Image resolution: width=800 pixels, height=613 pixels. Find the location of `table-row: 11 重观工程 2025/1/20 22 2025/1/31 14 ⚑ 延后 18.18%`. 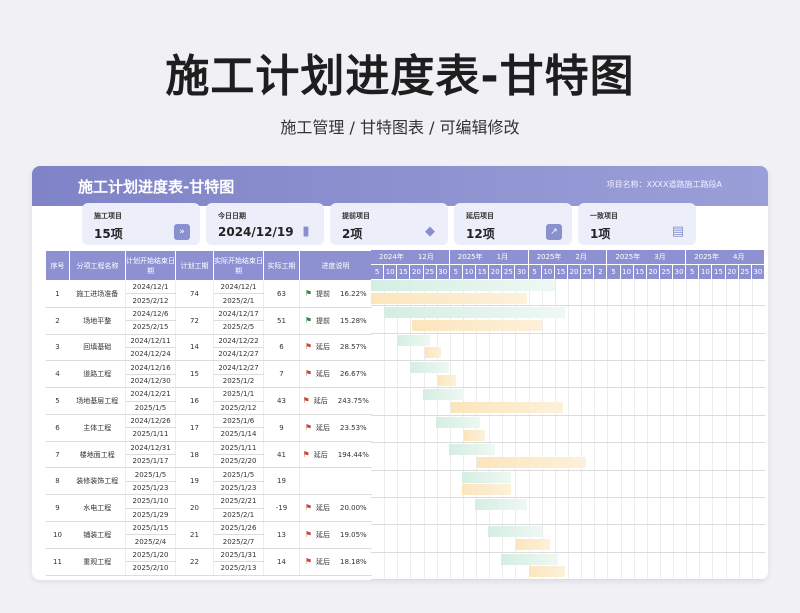

table-row: 11 重观工程 2025/1/20 22 2025/1/31 14 ⚑ 延后 18.18% is located at coordinates (208, 562).